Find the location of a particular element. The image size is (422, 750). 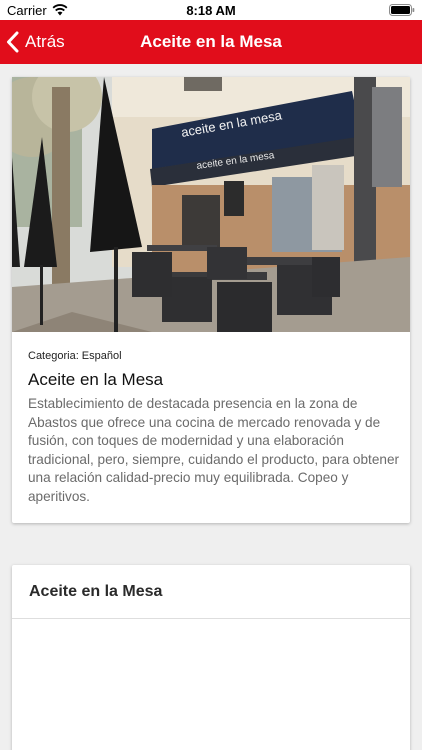

back-button: Atrás is located at coordinates (35, 42).